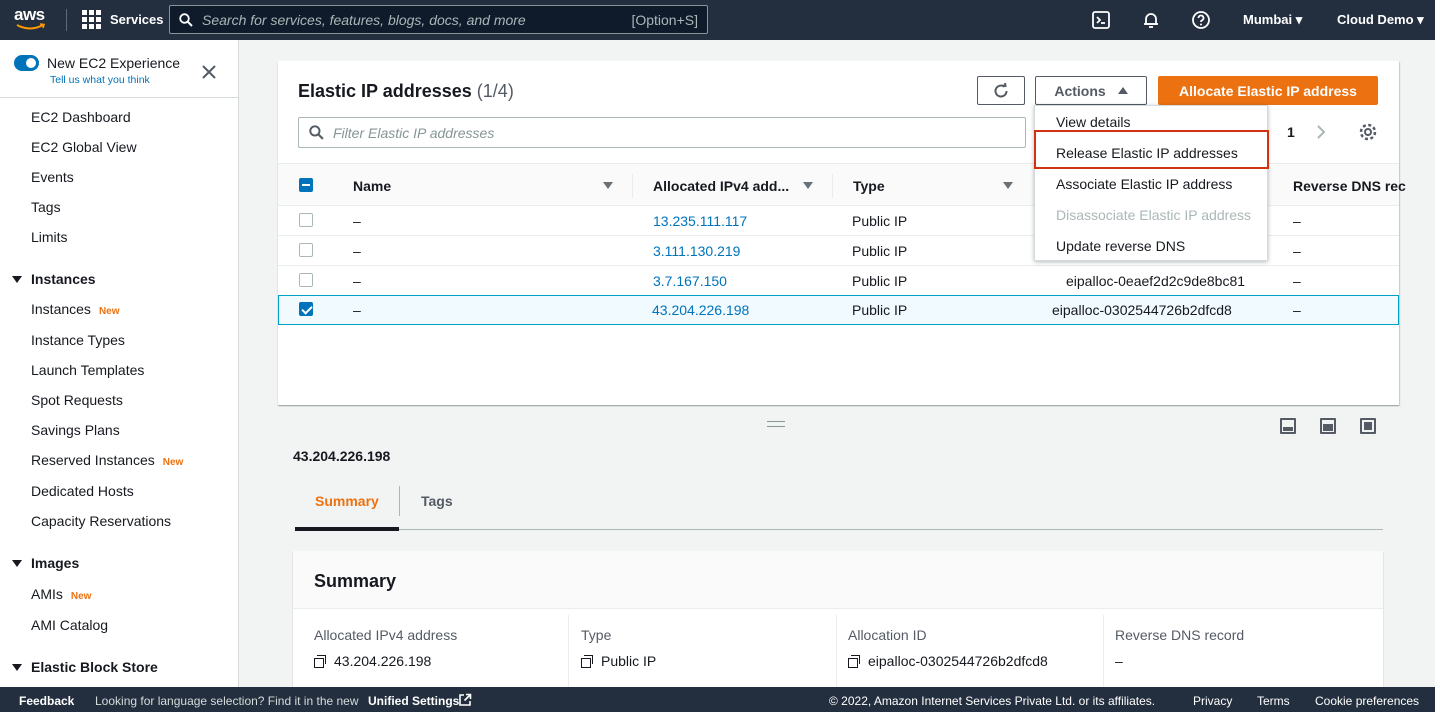  I want to click on region-selector: Mumbai ▾, so click(1272, 20).